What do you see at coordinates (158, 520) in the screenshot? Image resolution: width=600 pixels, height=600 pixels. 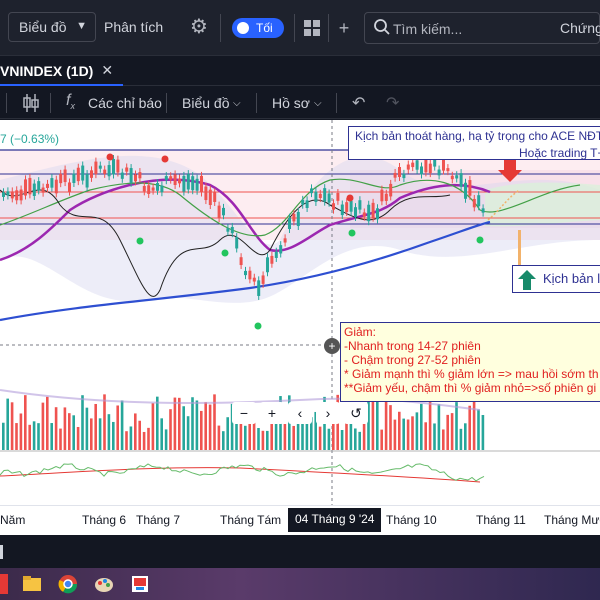 I see `time-tick: Tháng 7` at bounding box center [158, 520].